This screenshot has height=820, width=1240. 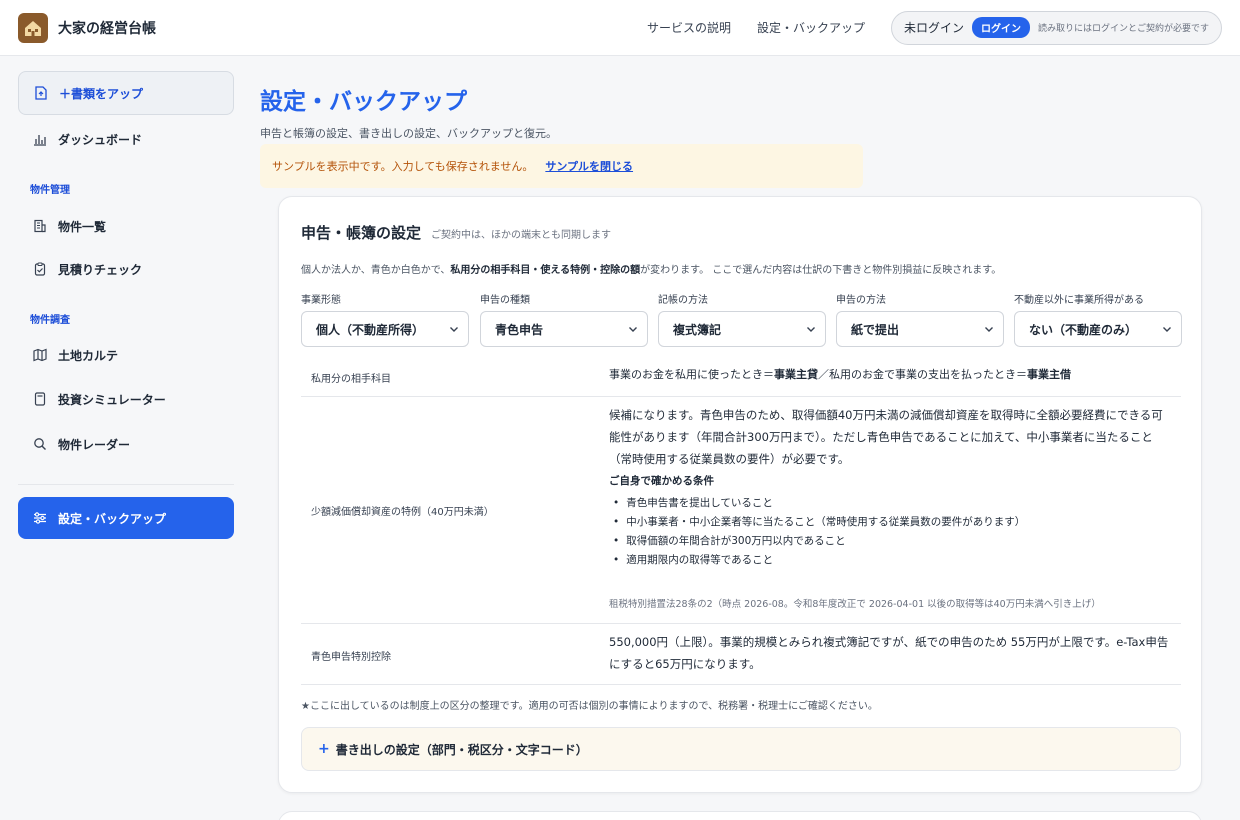 I want to click on list-item: 適用期限内の取得等であること, so click(x=889, y=560).